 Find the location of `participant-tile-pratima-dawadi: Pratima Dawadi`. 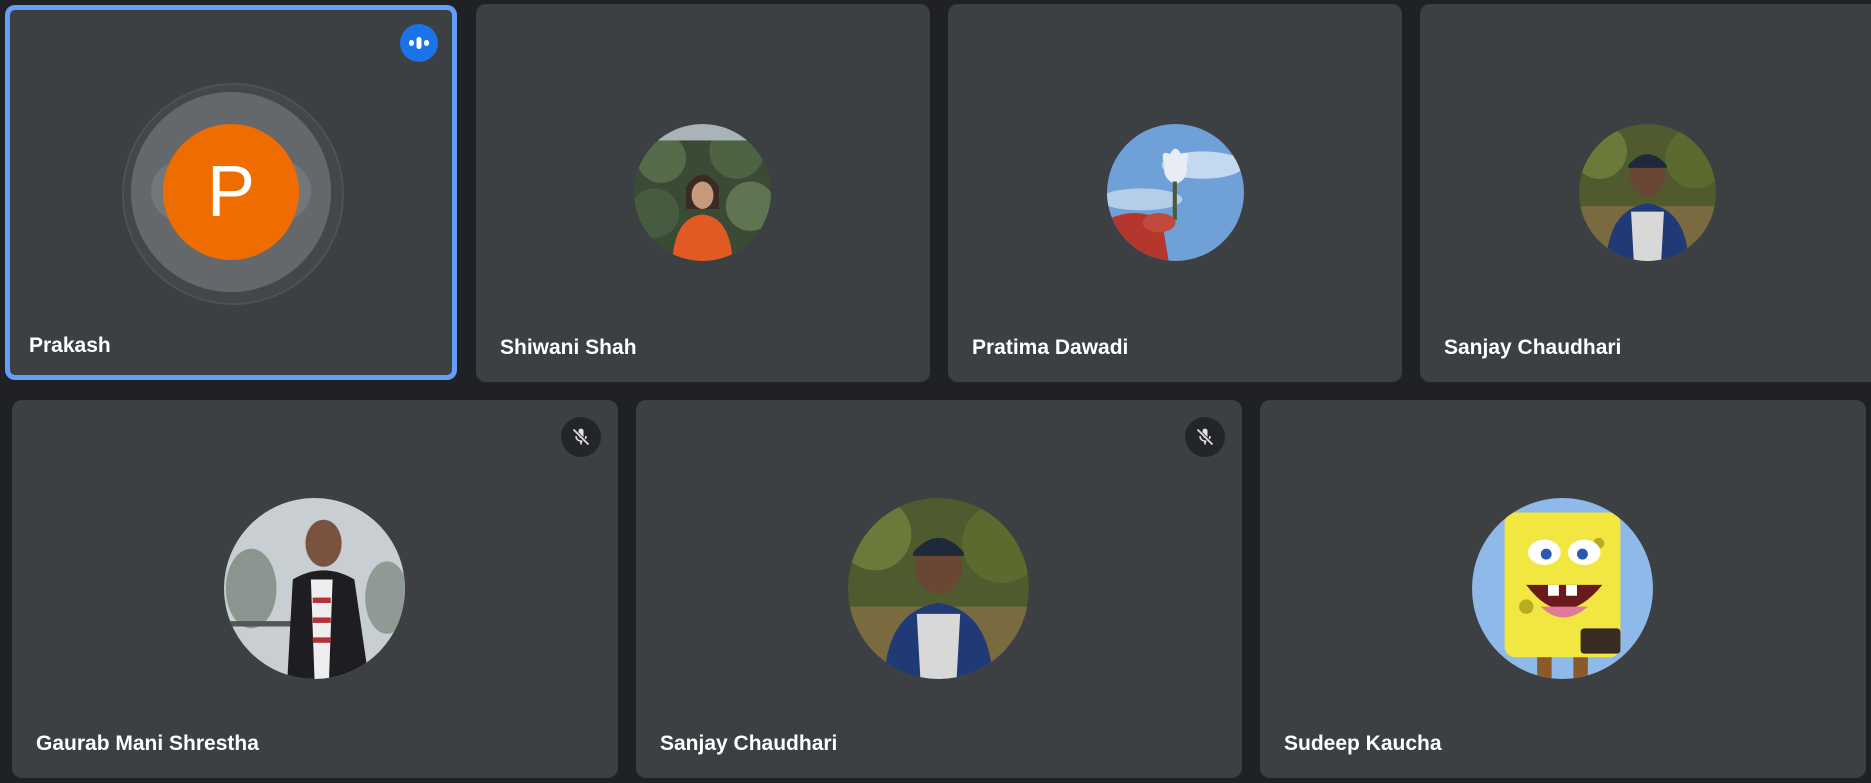

participant-tile-pratima-dawadi: Pratima Dawadi is located at coordinates (1175, 193).